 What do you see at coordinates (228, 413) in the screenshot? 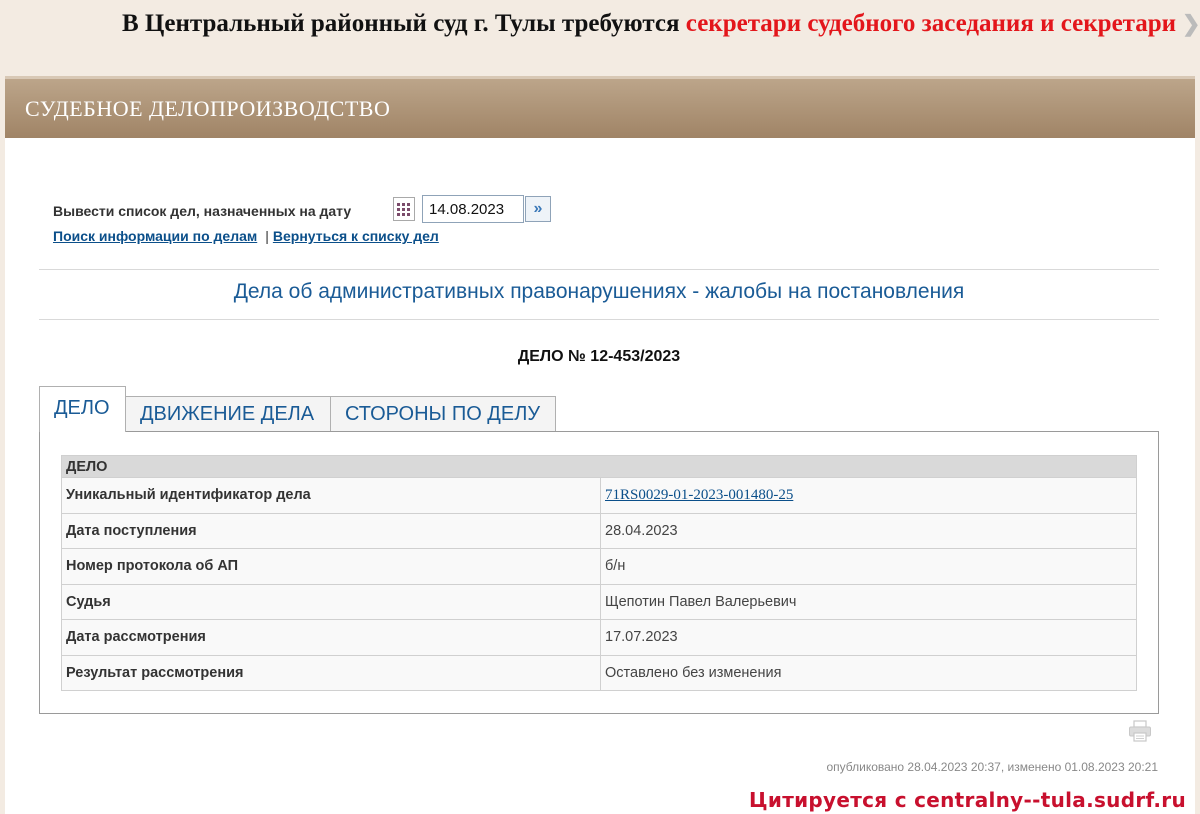
I see `tab-case-movement: ДВИЖЕНИЕ ДЕЛА` at bounding box center [228, 413].